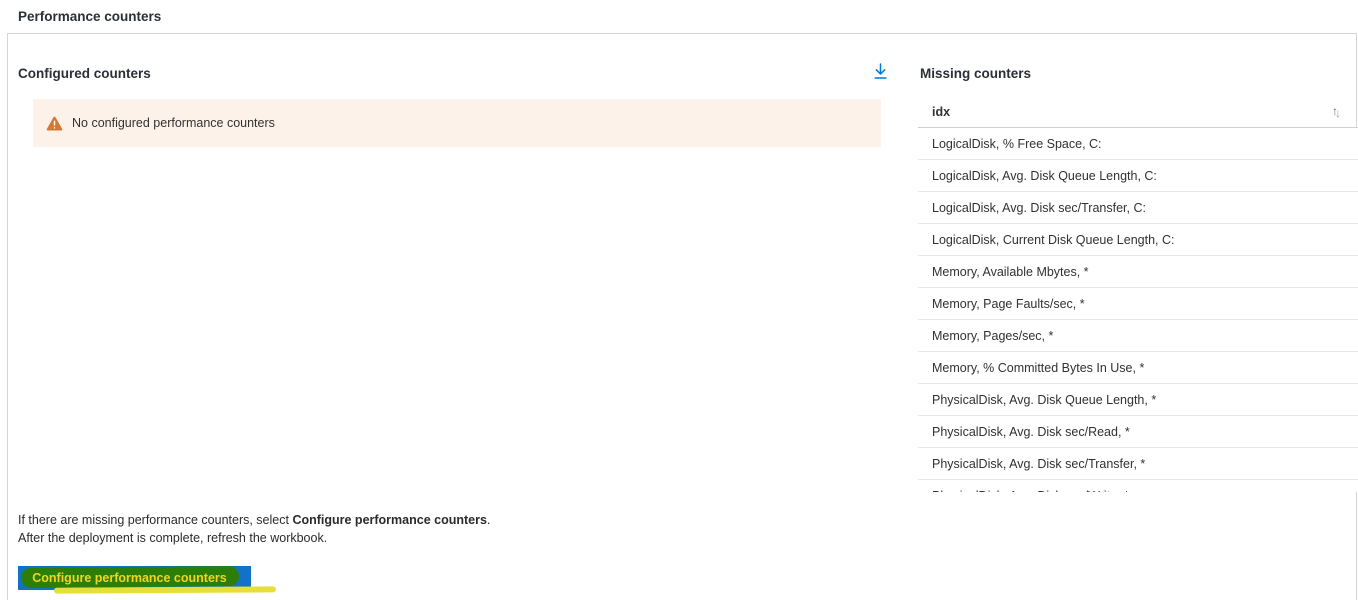 The height and width of the screenshot is (600, 1358). What do you see at coordinates (173, 123) in the screenshot?
I see `warning-message: No configured performance counters` at bounding box center [173, 123].